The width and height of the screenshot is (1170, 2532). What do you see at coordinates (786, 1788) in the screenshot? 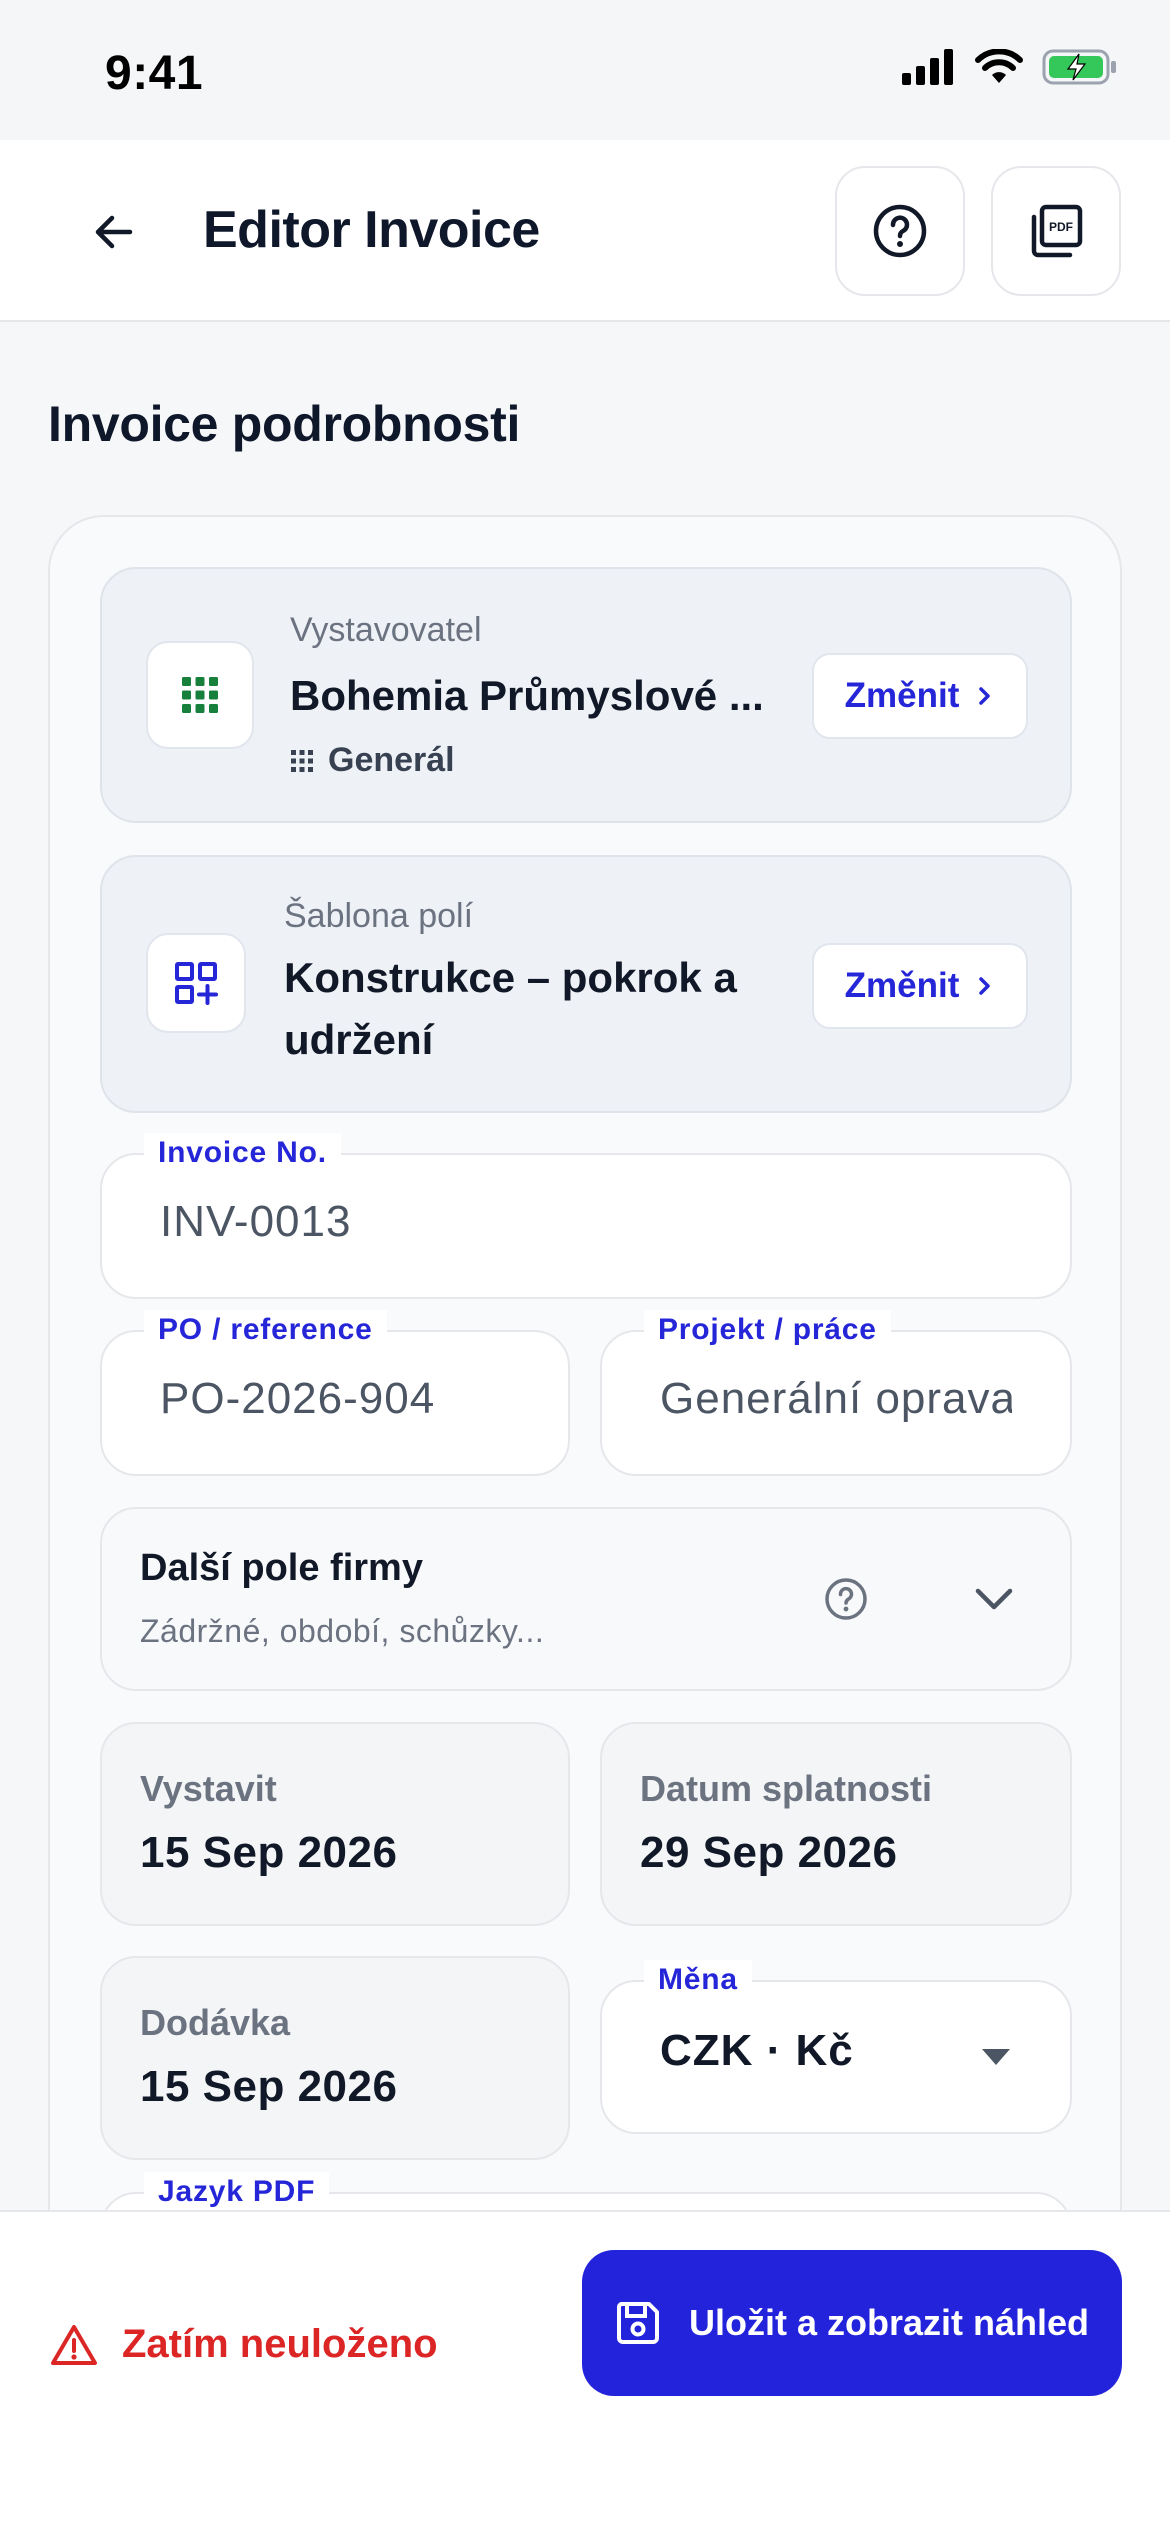
I see `due-date-label: Datum splatnosti` at bounding box center [786, 1788].